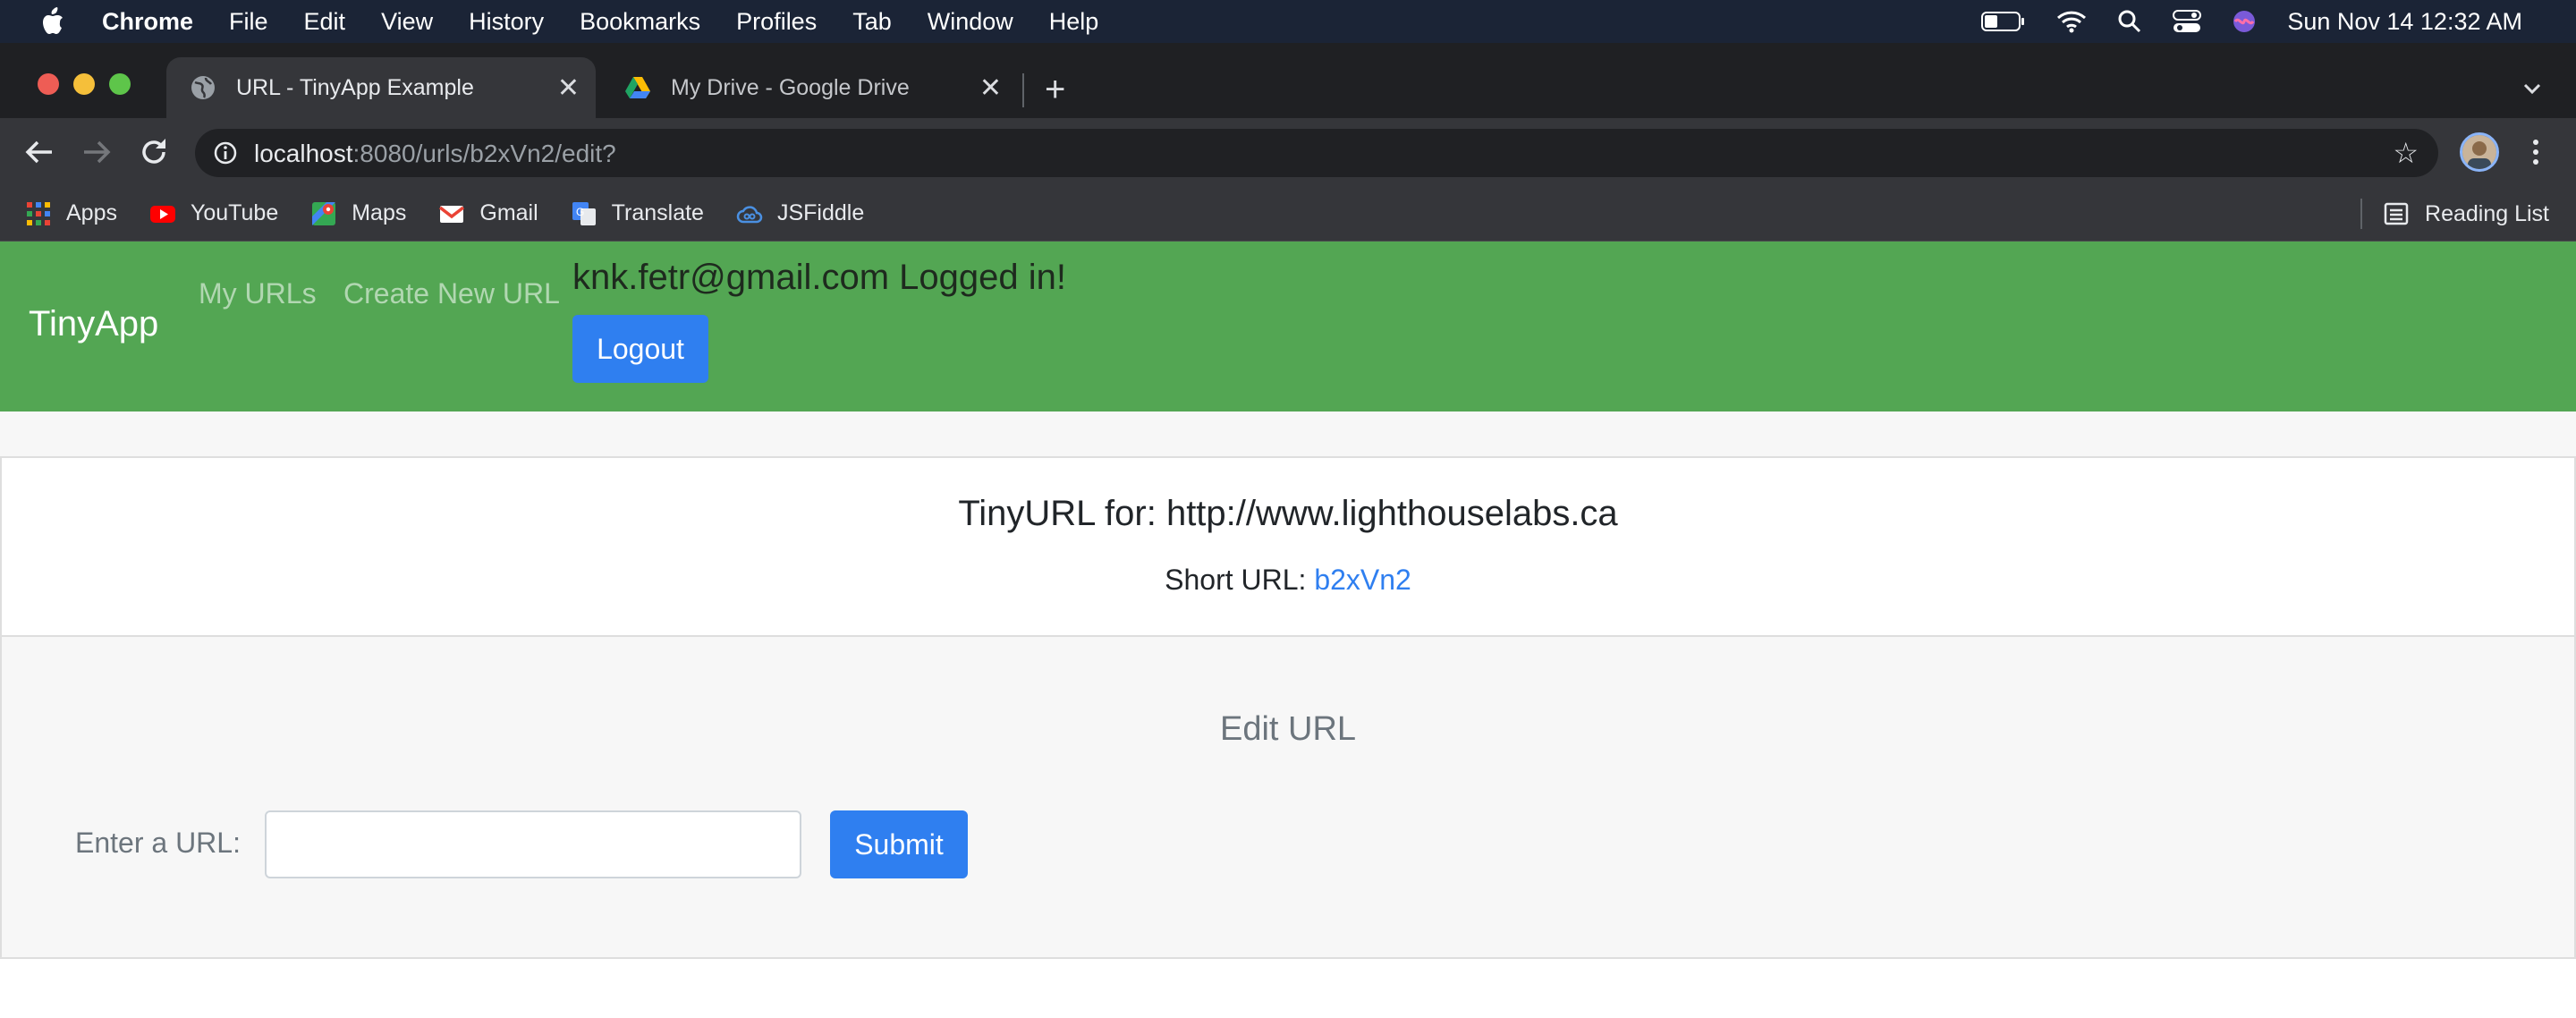 This screenshot has height=1018, width=2576. What do you see at coordinates (508, 212) in the screenshot?
I see `bookmark-label: Gmail` at bounding box center [508, 212].